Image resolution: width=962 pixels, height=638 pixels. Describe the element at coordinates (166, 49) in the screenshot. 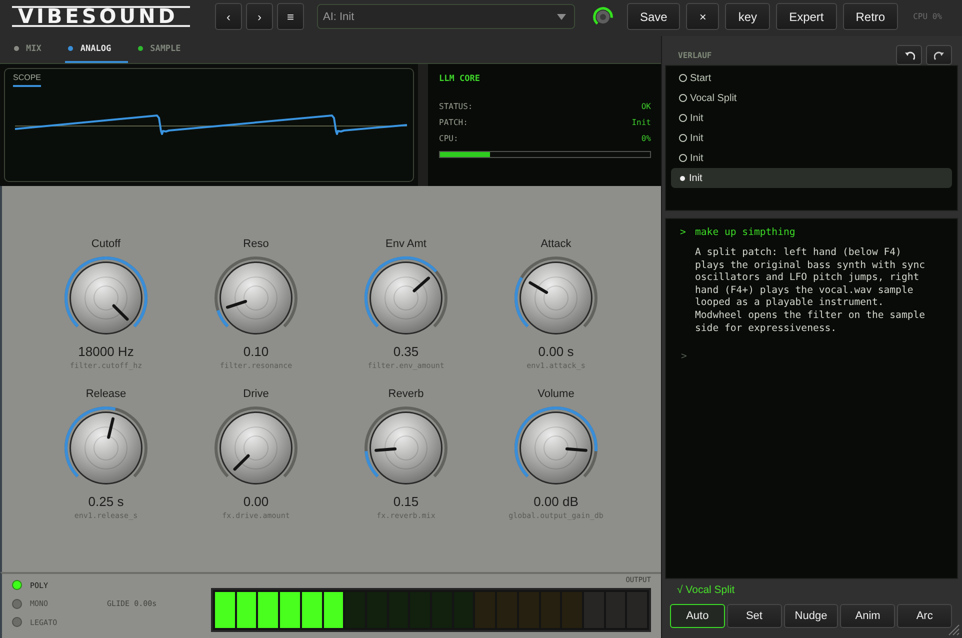

I see `tab: SAMPLE` at that location.